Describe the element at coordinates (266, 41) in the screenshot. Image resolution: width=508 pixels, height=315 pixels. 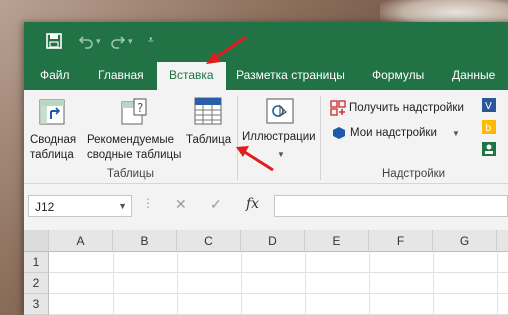
I see `quick-access-toolbar: ▾ ▾ ⩡` at that location.